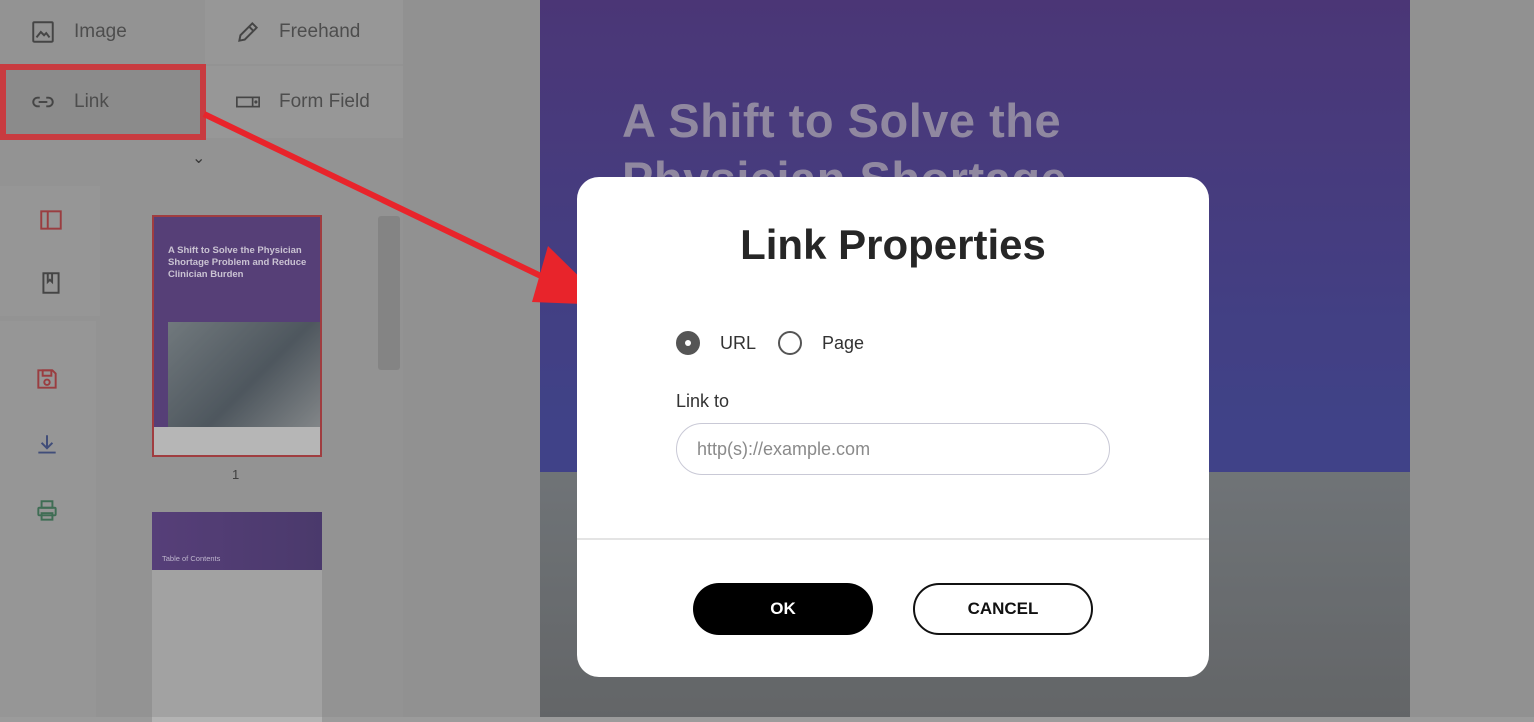  What do you see at coordinates (893, 449) in the screenshot?
I see `link-url-input` at bounding box center [893, 449].